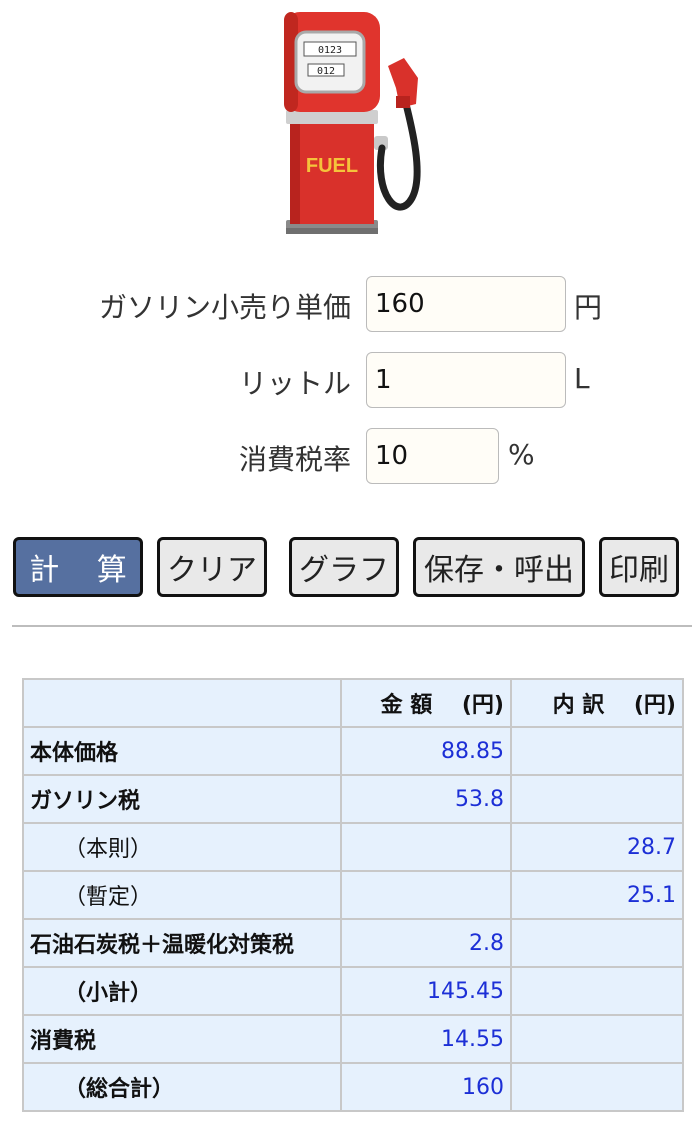  I want to click on row-label-base-price: 本体価格, so click(182, 751).